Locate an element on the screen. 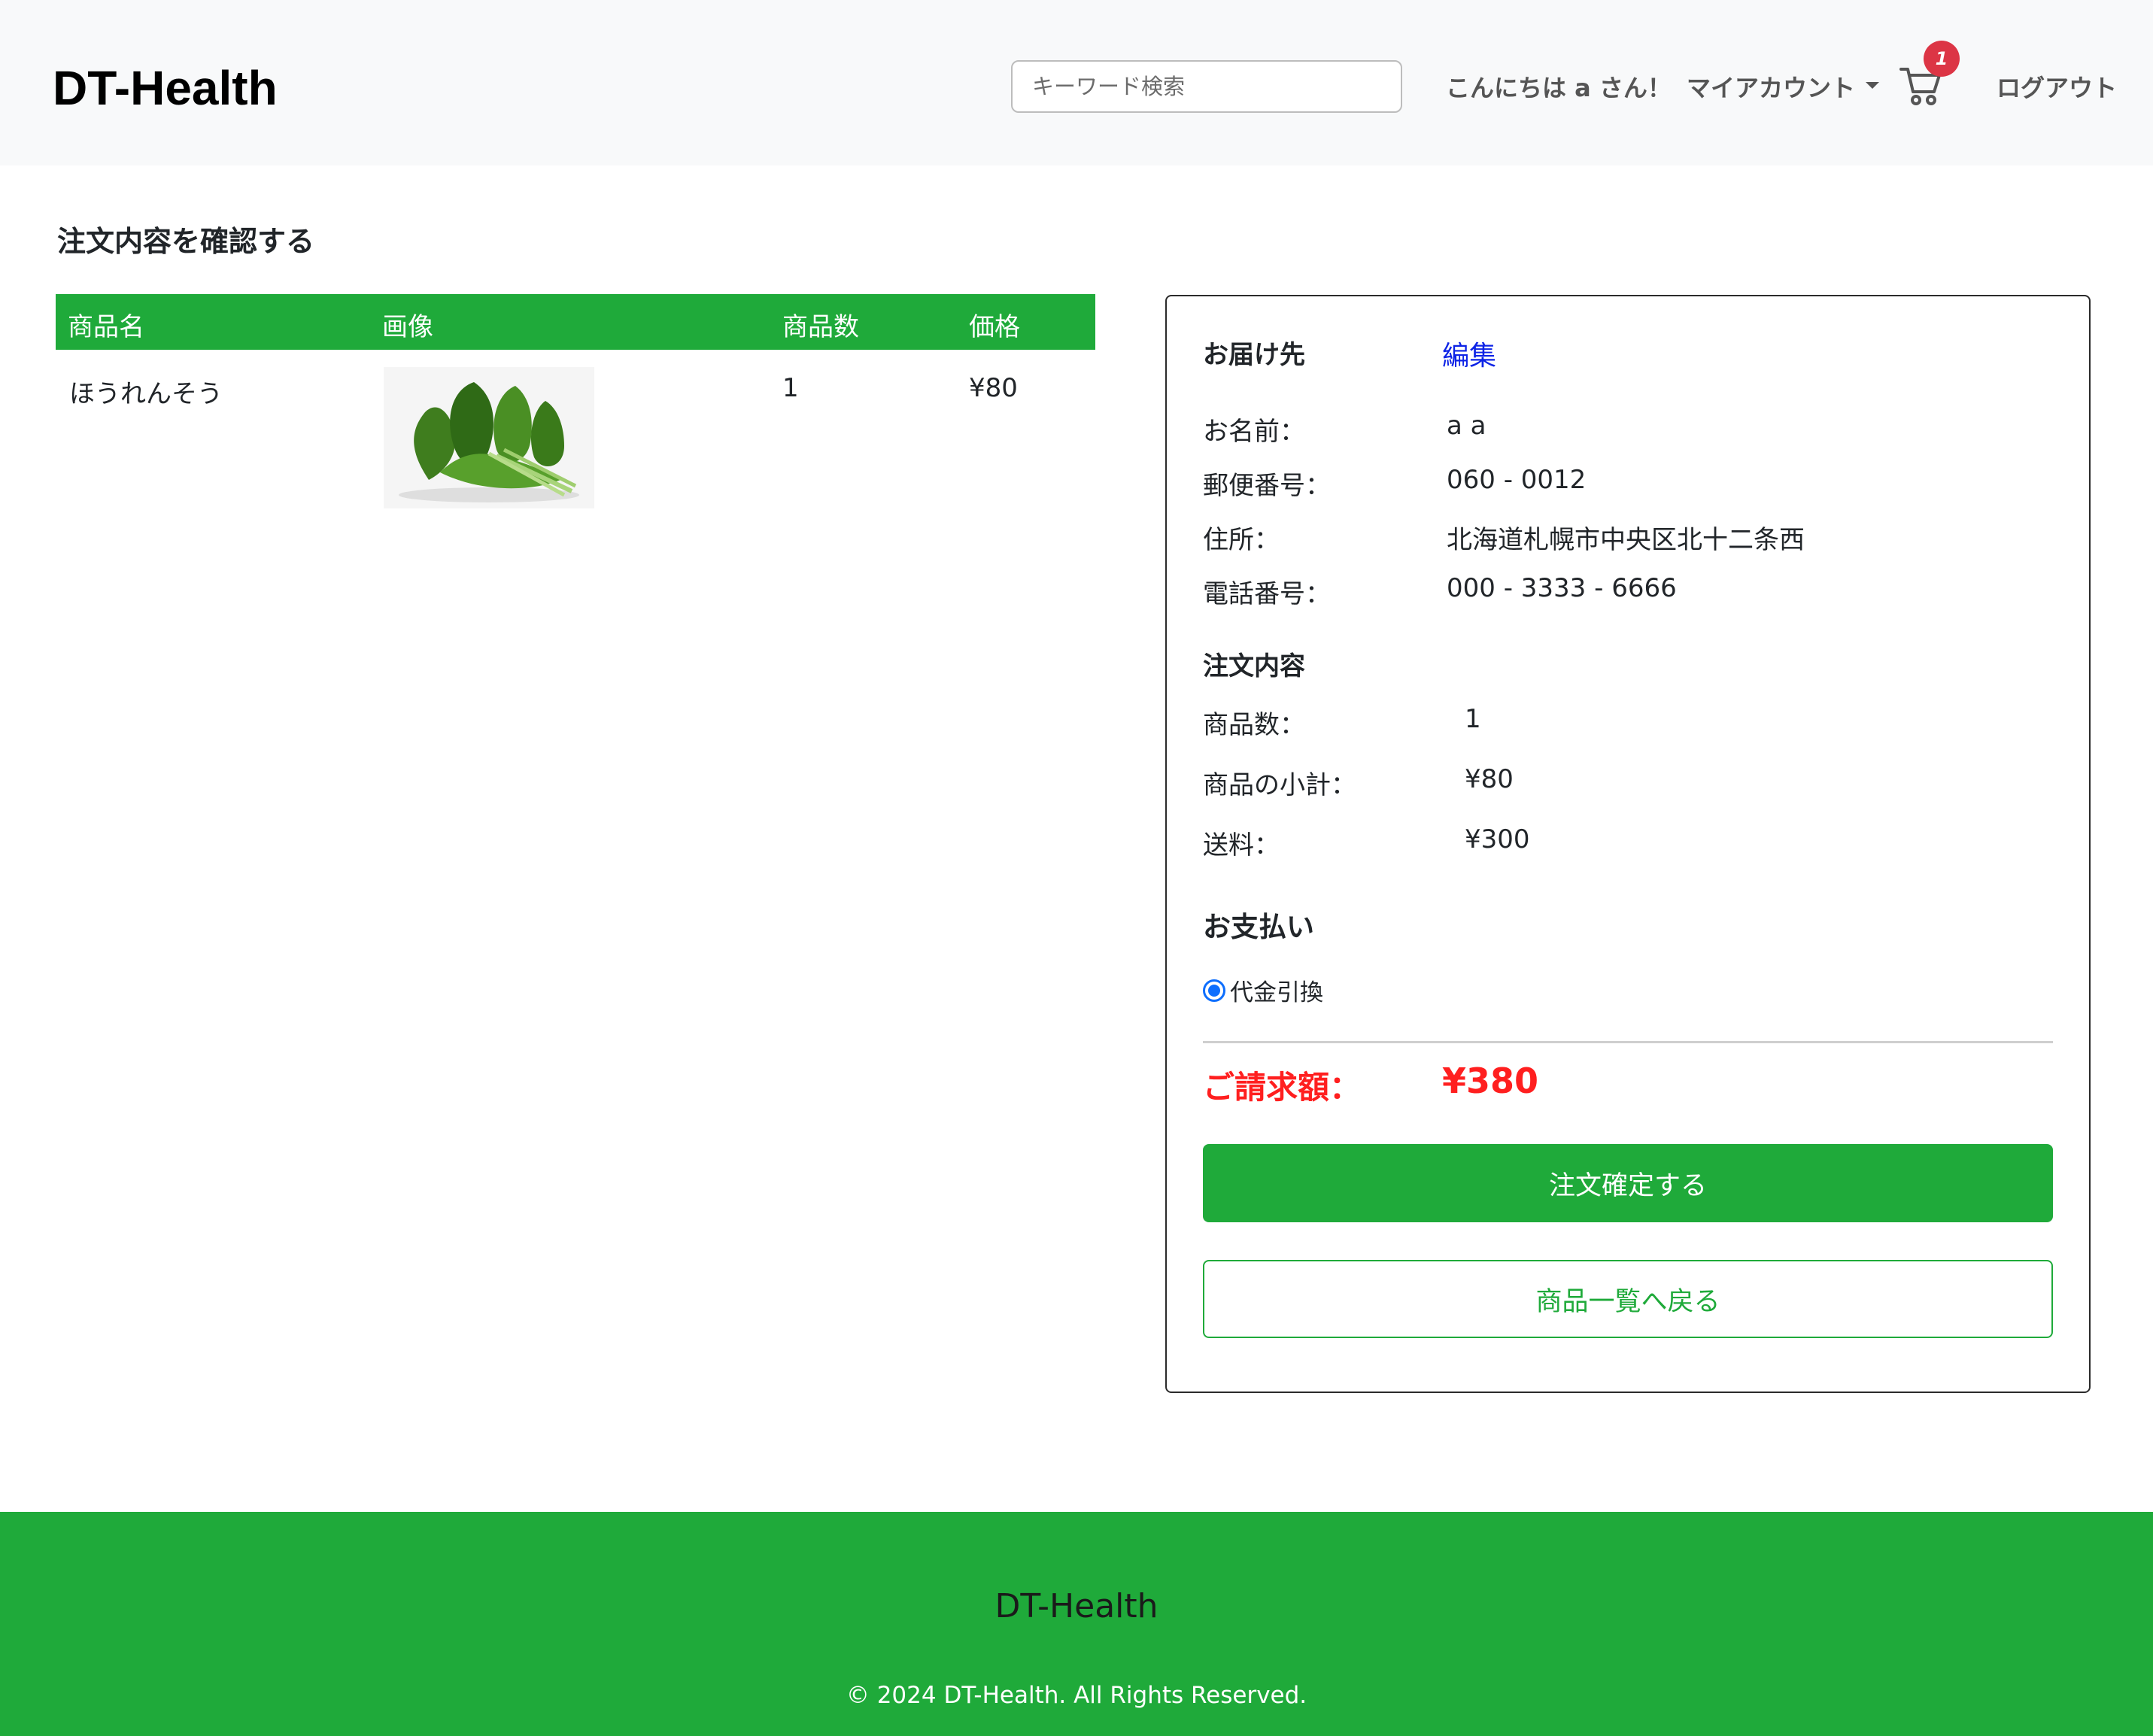  product-price: ¥80 is located at coordinates (993, 388).